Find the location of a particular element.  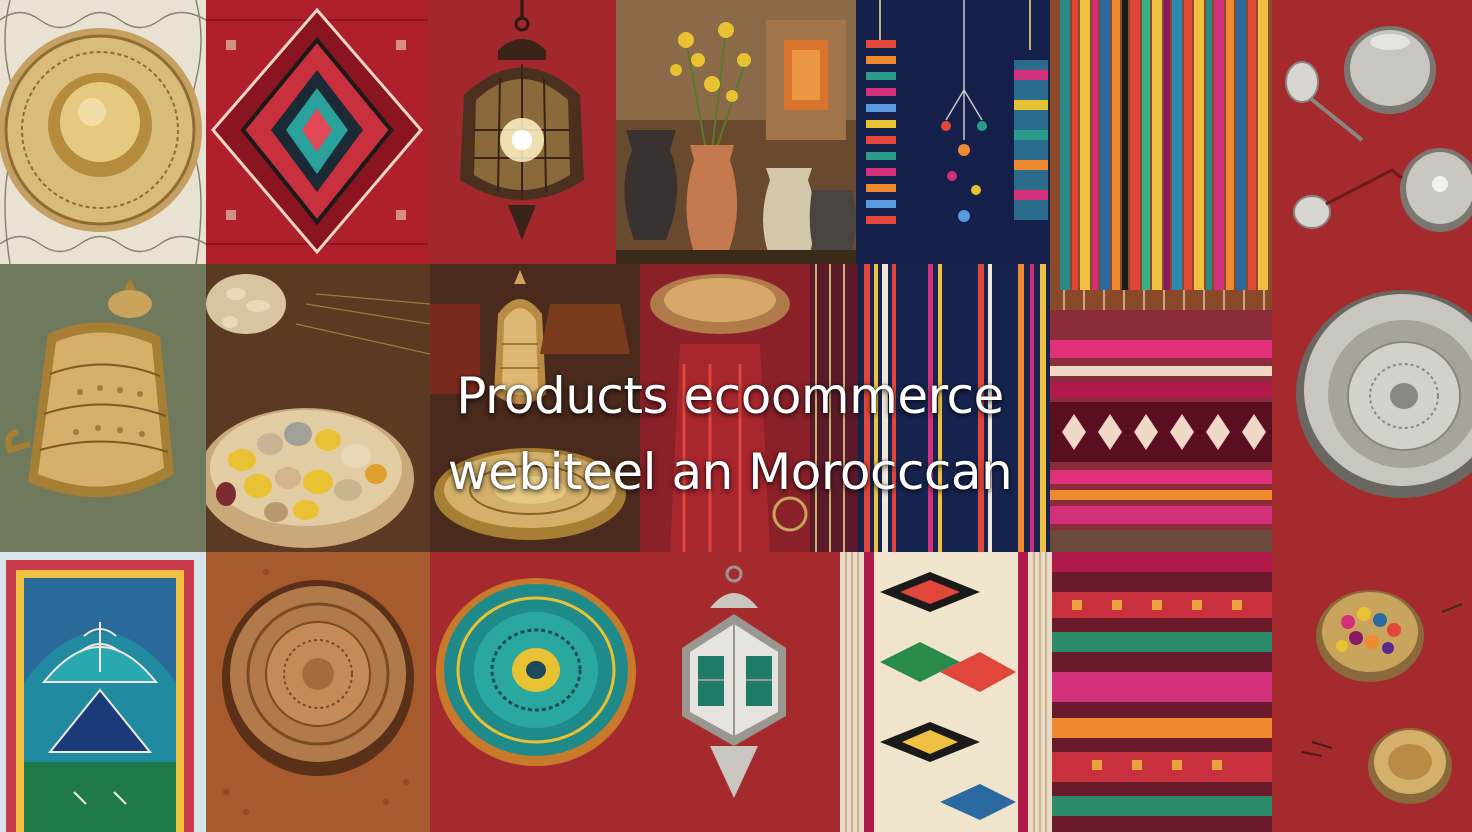

plate-icon is located at coordinates (535, 692).